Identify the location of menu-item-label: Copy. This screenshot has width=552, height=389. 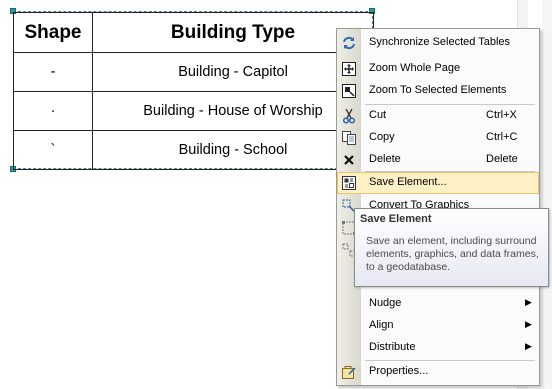
(382, 137).